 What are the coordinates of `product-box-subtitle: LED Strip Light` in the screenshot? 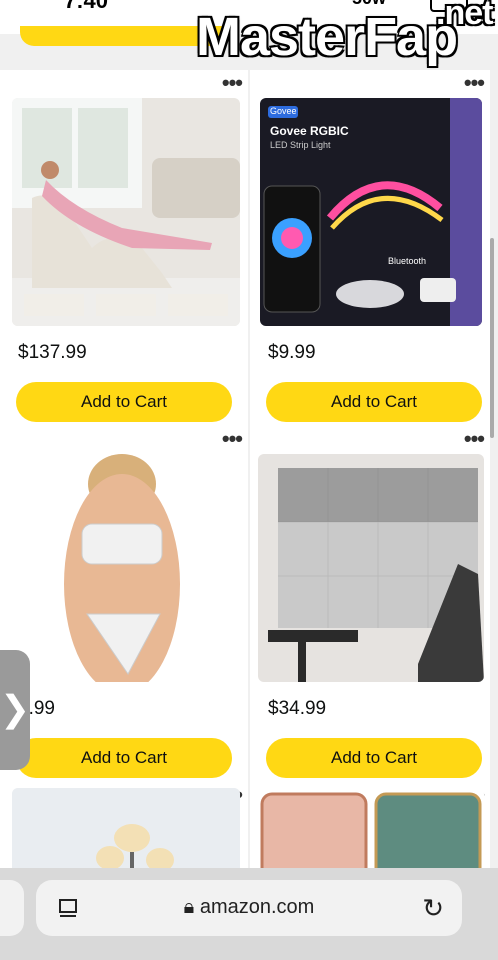 It's located at (300, 145).